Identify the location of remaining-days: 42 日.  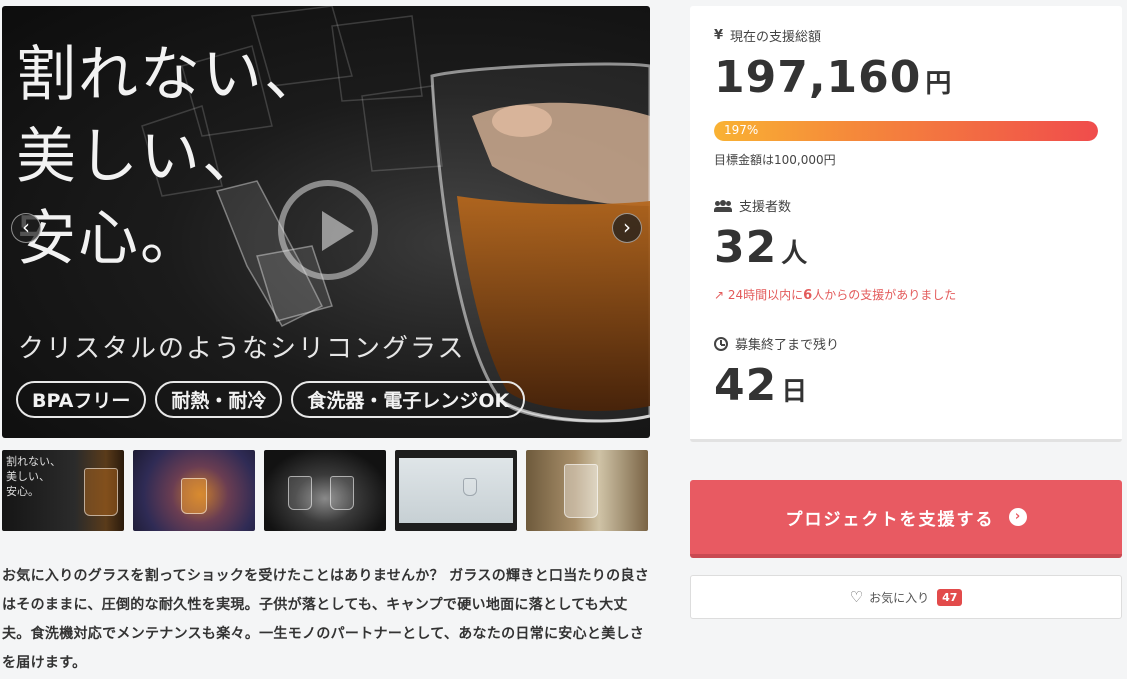
(761, 385).